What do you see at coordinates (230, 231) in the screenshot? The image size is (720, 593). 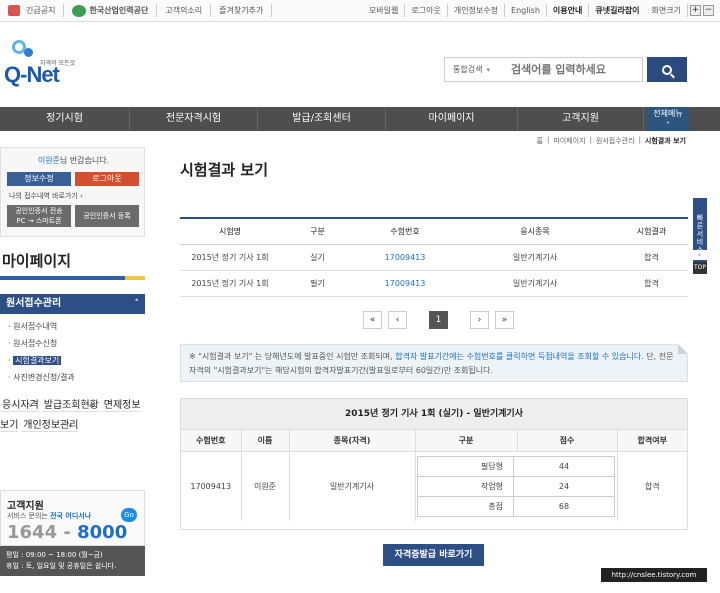 I see `col-exam-name: 시험명` at bounding box center [230, 231].